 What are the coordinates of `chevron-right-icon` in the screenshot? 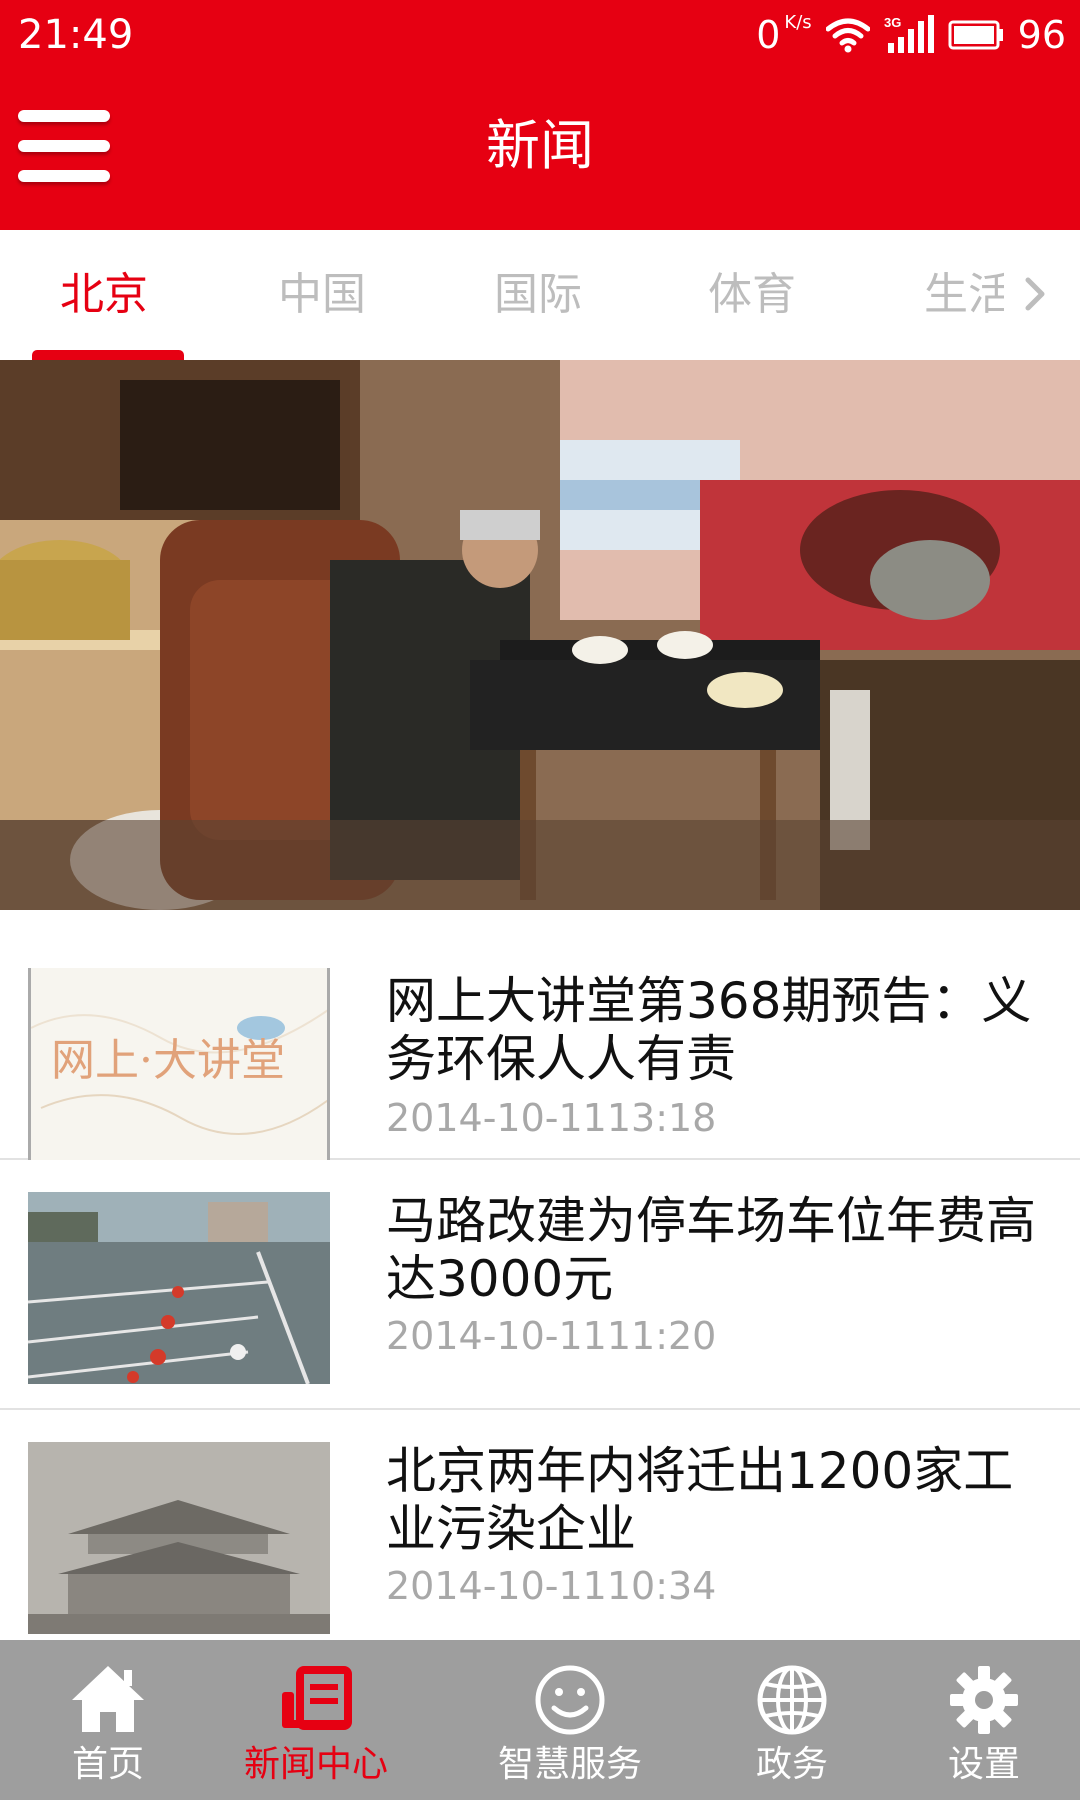 It's located at (1036, 294).